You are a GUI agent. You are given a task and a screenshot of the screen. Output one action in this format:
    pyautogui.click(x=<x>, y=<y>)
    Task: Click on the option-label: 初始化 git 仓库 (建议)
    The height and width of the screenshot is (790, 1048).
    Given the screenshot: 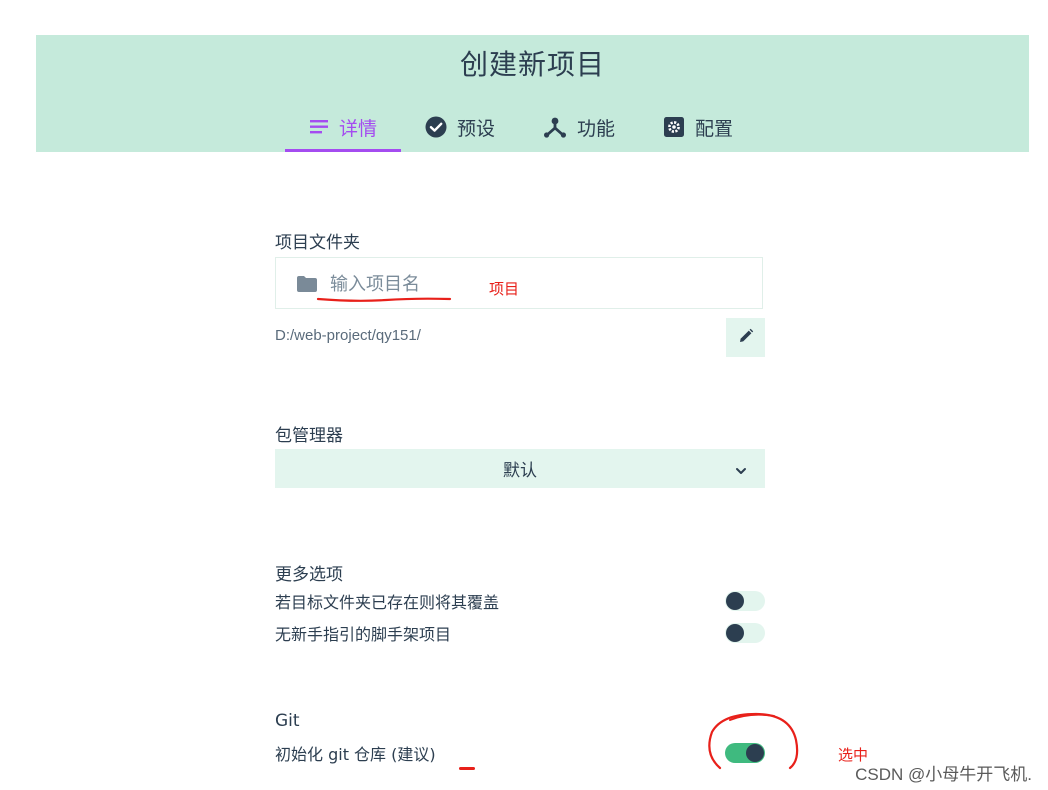 What is the action you would take?
    pyautogui.click(x=355, y=754)
    